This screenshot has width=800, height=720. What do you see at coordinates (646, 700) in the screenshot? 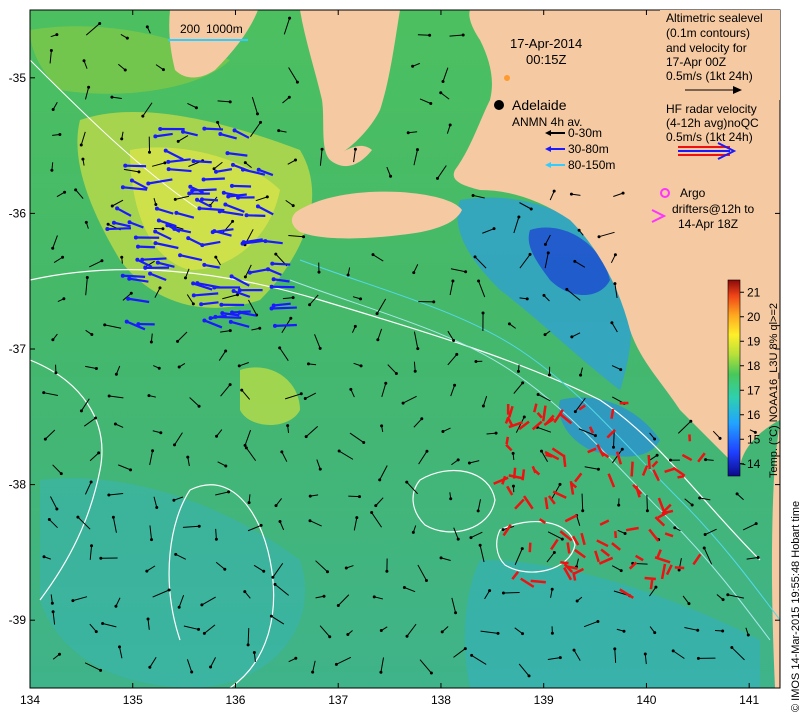
I see `x-tick-label: 140` at bounding box center [646, 700].